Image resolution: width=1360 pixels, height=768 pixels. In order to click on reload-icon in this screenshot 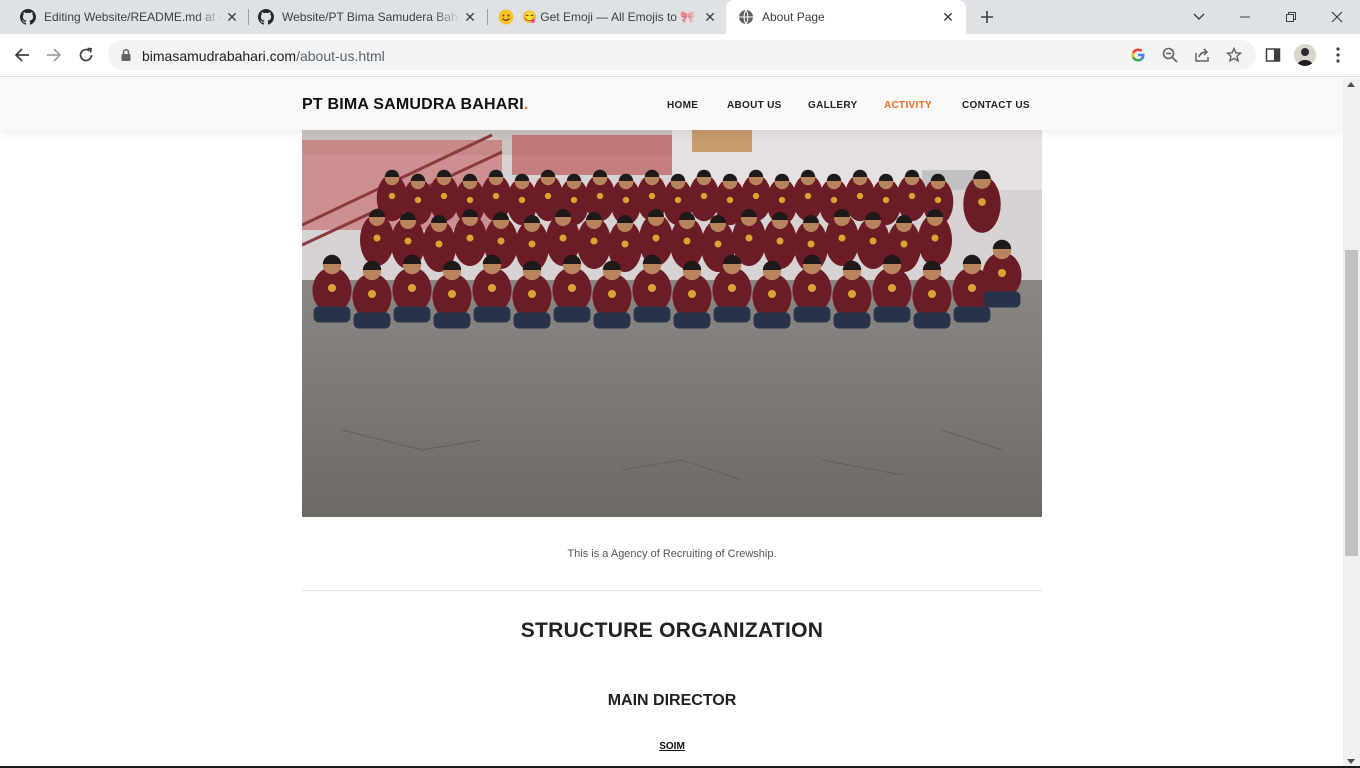, I will do `click(86, 54)`.